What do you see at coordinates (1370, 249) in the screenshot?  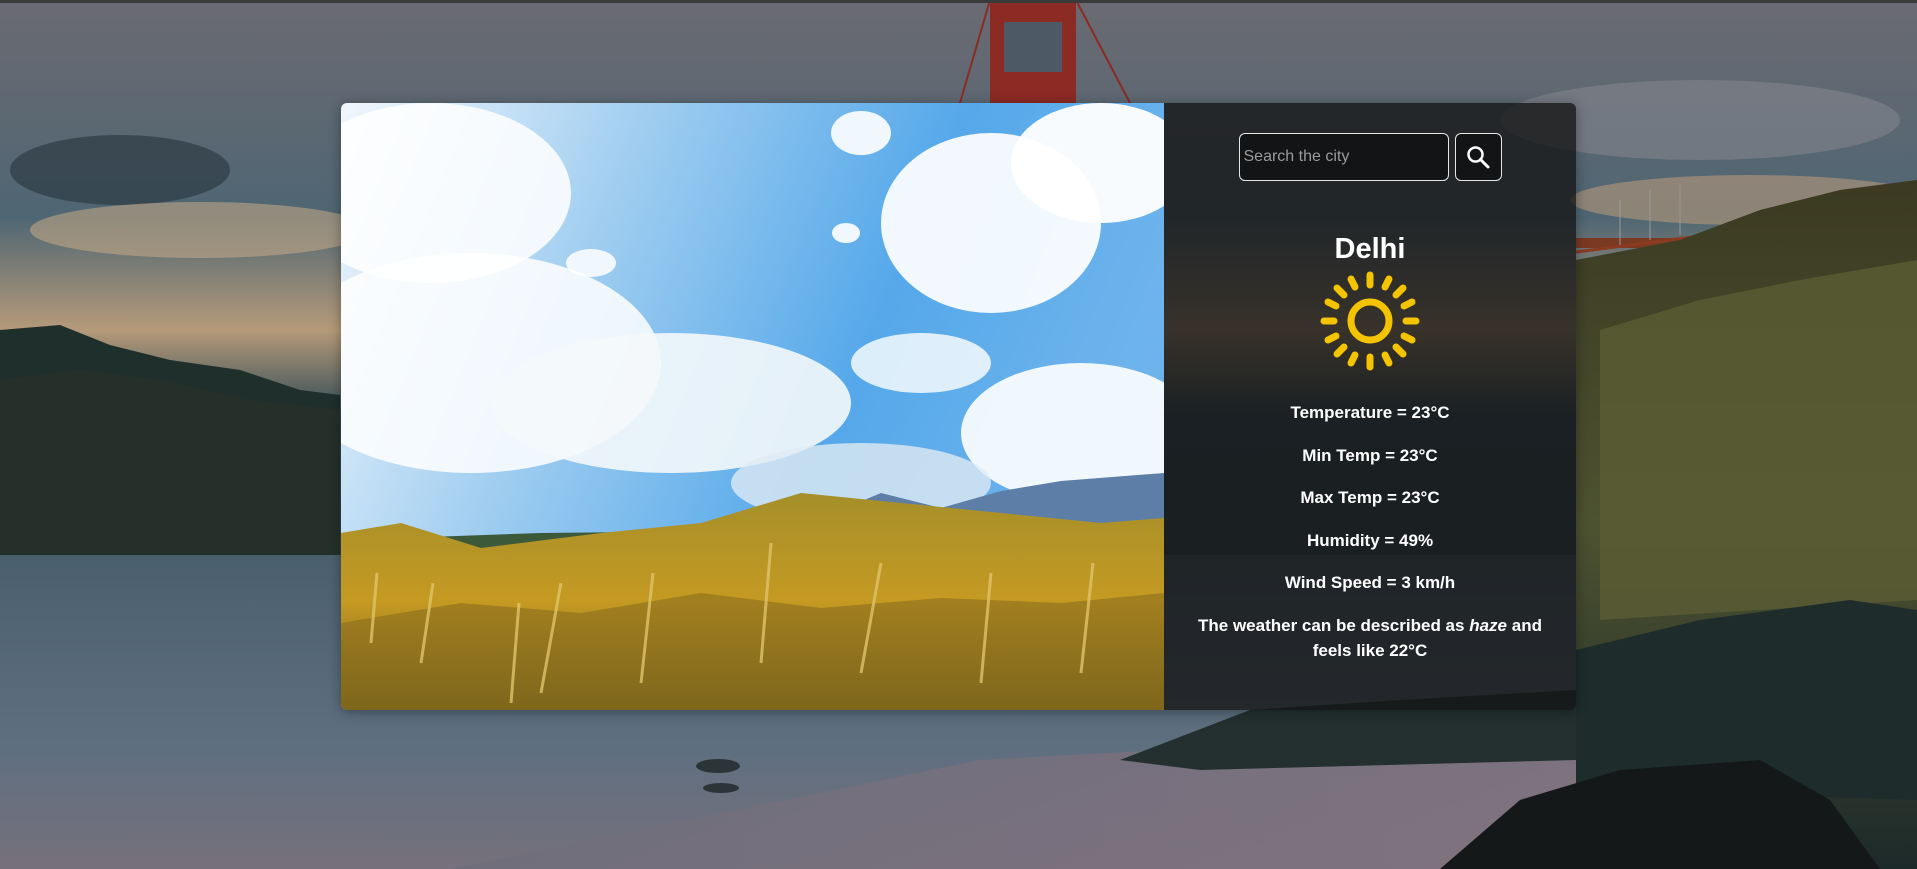 I see `city-name: Delhi` at bounding box center [1370, 249].